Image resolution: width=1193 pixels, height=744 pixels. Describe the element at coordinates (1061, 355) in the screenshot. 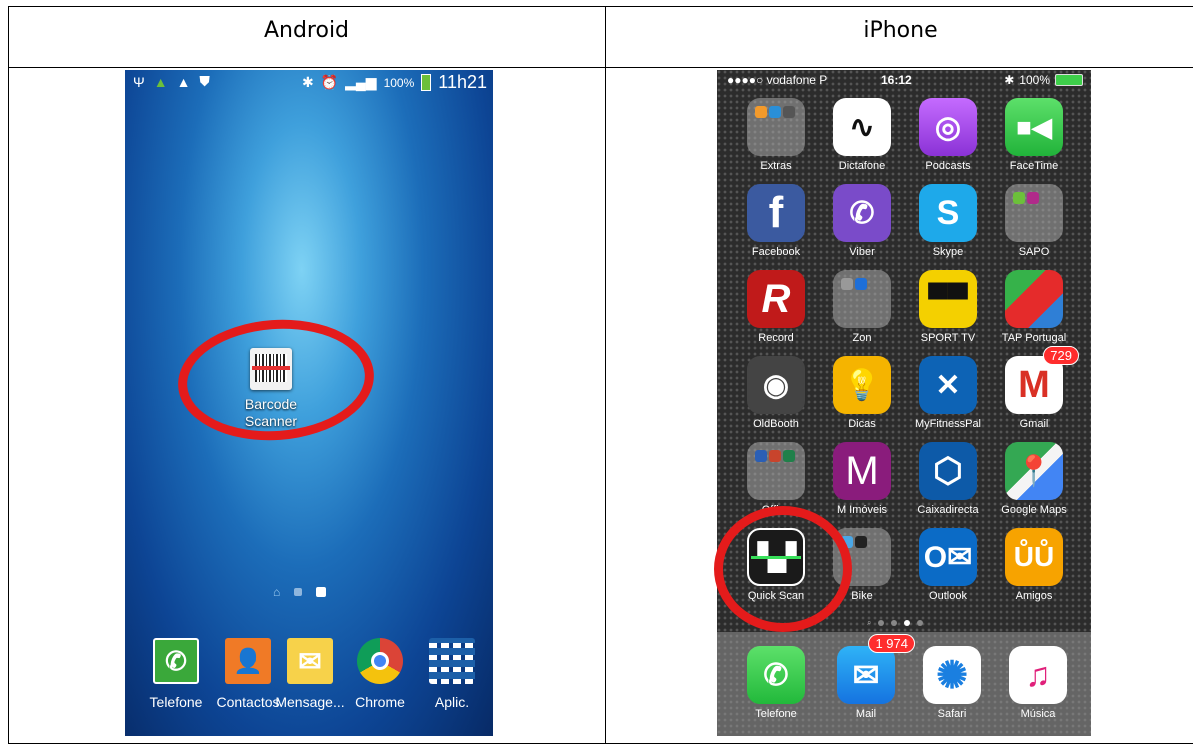

I see `notification-badge: 729` at that location.